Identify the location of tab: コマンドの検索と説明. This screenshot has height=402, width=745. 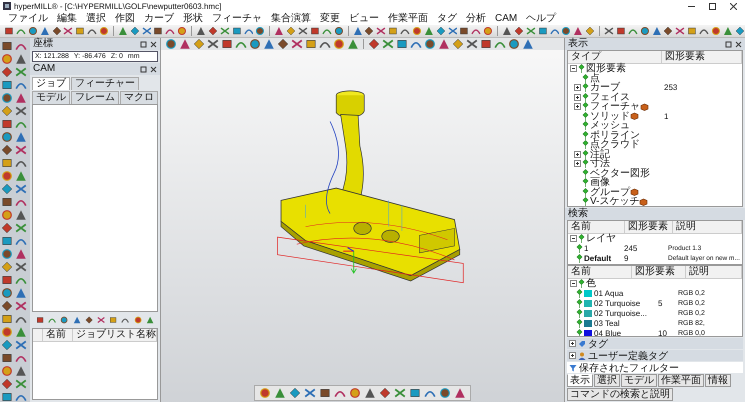
(620, 394).